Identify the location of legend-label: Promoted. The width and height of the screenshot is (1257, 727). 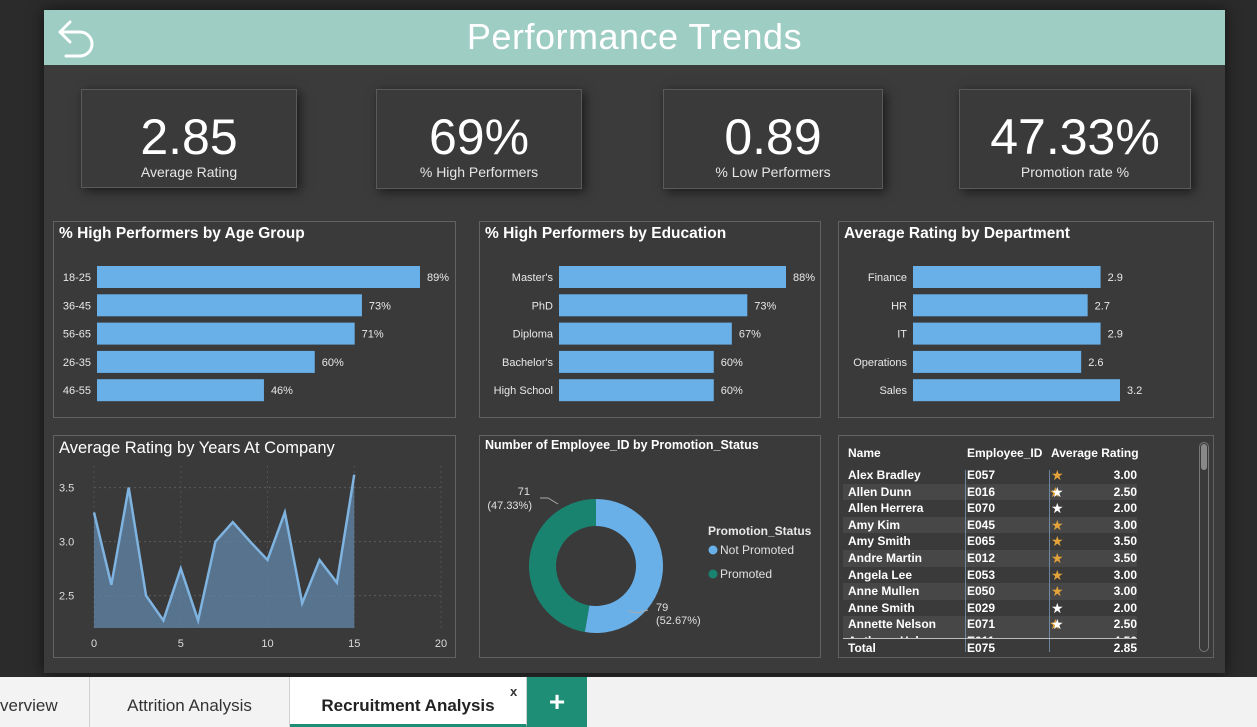
(746, 574).